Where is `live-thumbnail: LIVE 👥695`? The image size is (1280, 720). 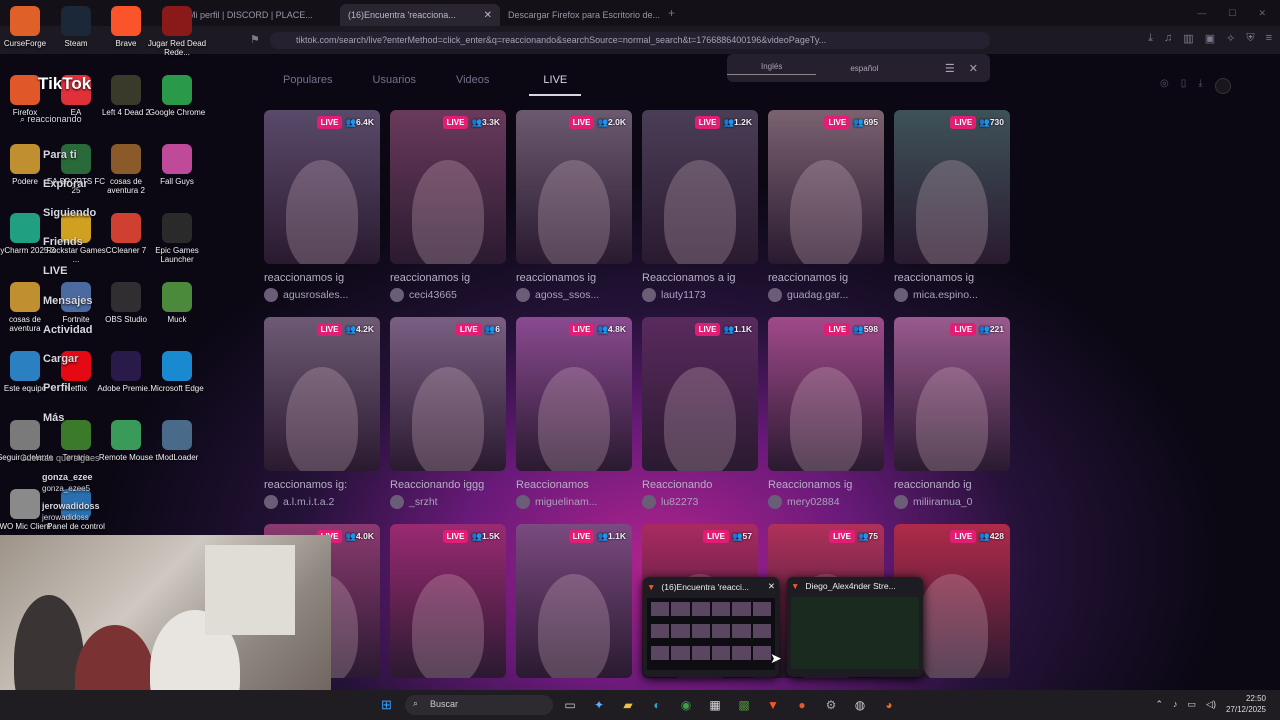 live-thumbnail: LIVE 👥695 is located at coordinates (826, 187).